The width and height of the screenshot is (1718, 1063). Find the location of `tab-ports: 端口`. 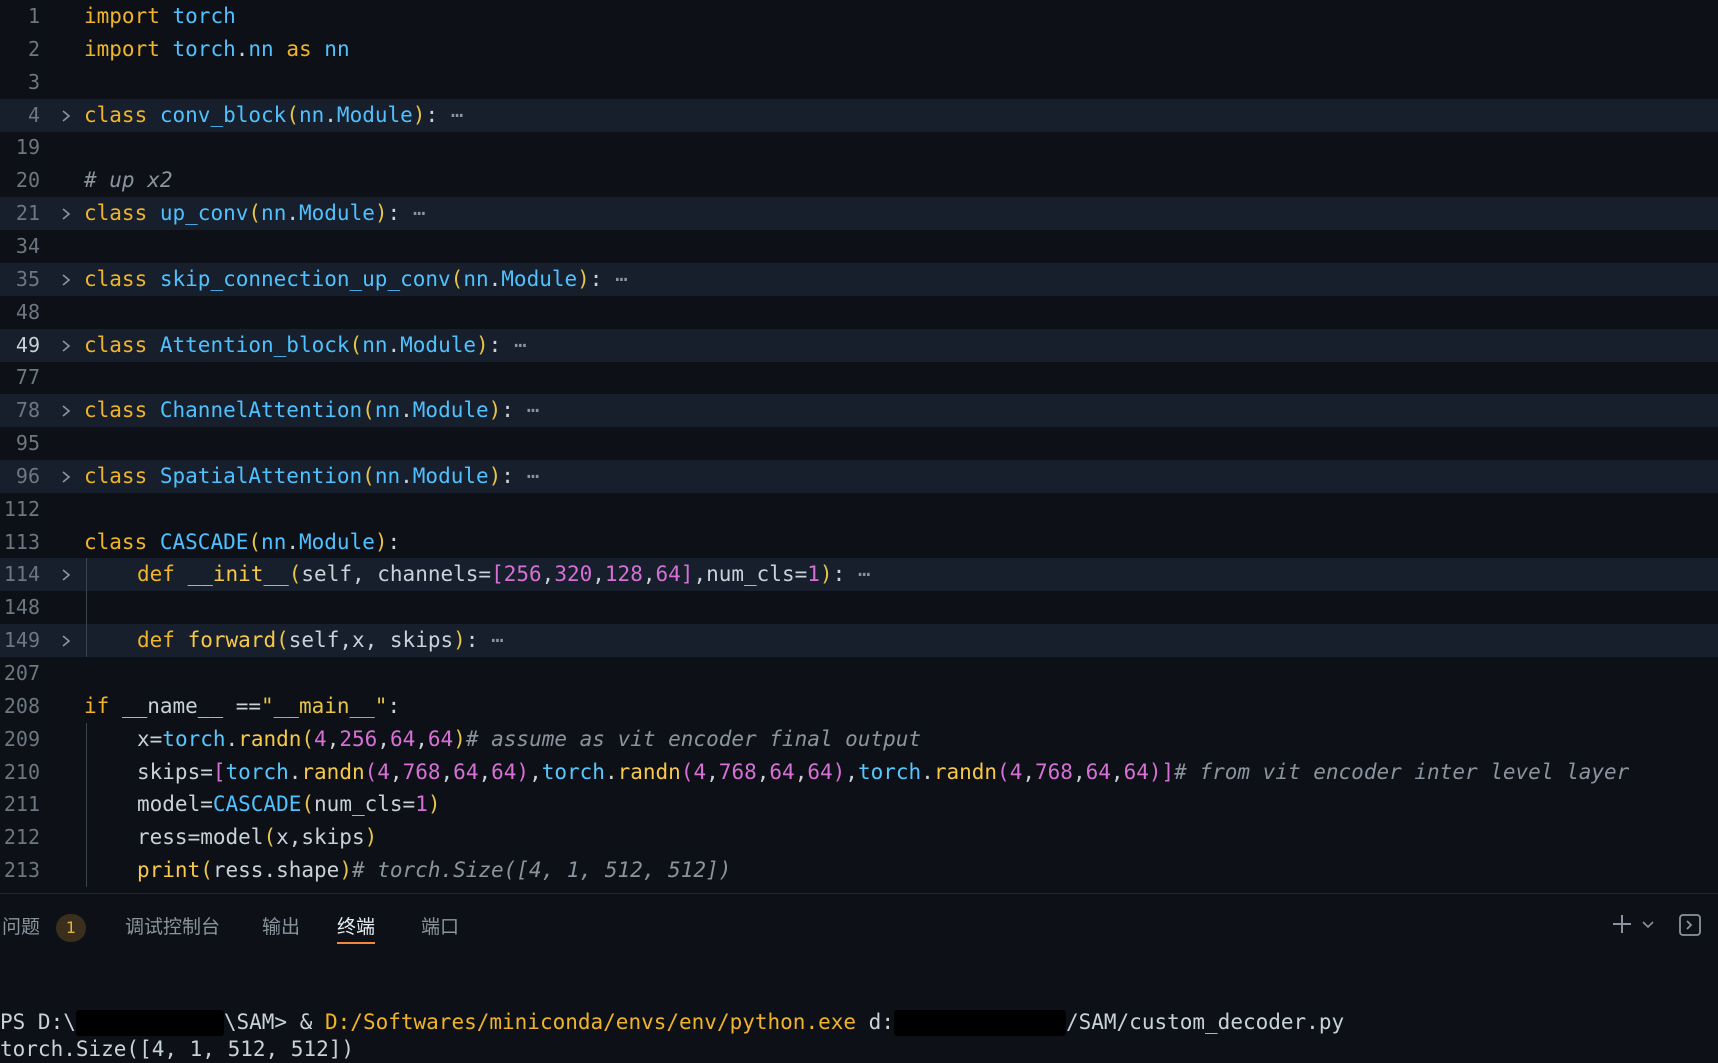

tab-ports: 端口 is located at coordinates (440, 927).